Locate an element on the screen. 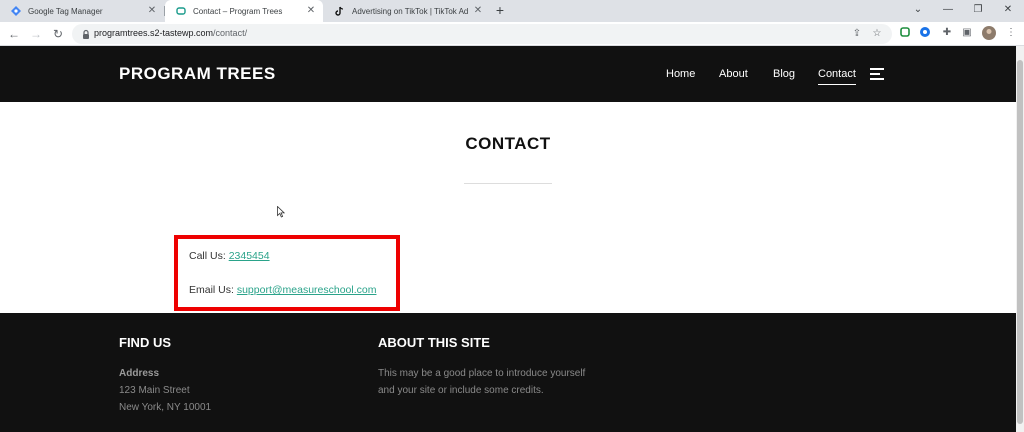  extensions-puzzle-icon: ✚ is located at coordinates (947, 33).